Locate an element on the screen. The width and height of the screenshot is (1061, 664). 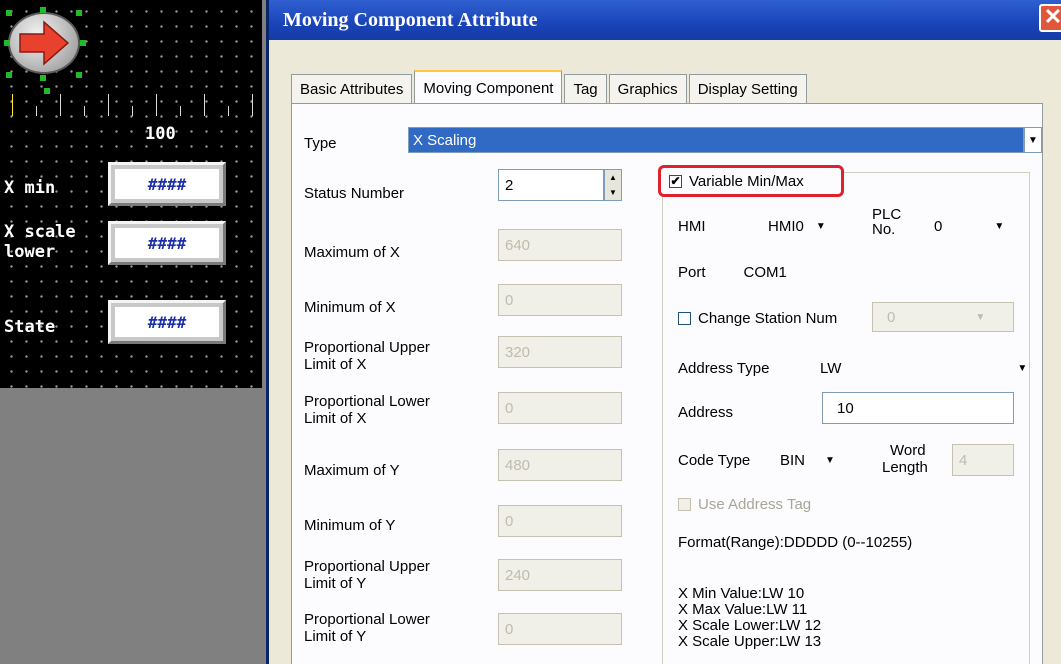
checkbox-icon: ✔ is located at coordinates (675, 181).